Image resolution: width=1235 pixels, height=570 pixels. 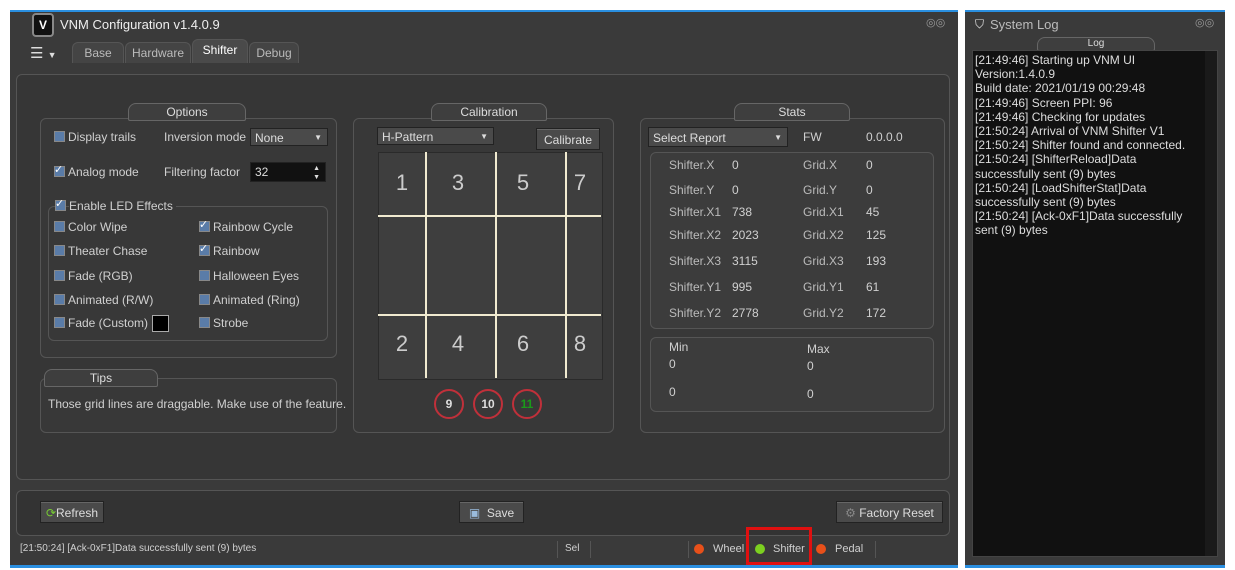 What do you see at coordinates (1060, 116) in the screenshot?
I see `log-line: [21:49:46] Checking for updates` at bounding box center [1060, 116].